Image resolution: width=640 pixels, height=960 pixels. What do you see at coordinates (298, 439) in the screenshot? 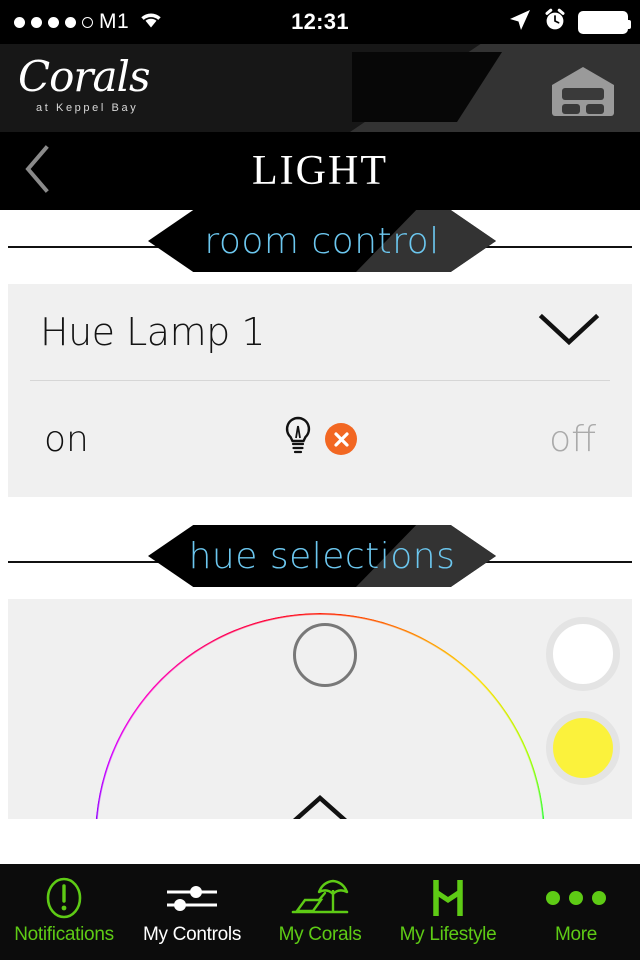
I see `lightbulb-icon` at bounding box center [298, 439].